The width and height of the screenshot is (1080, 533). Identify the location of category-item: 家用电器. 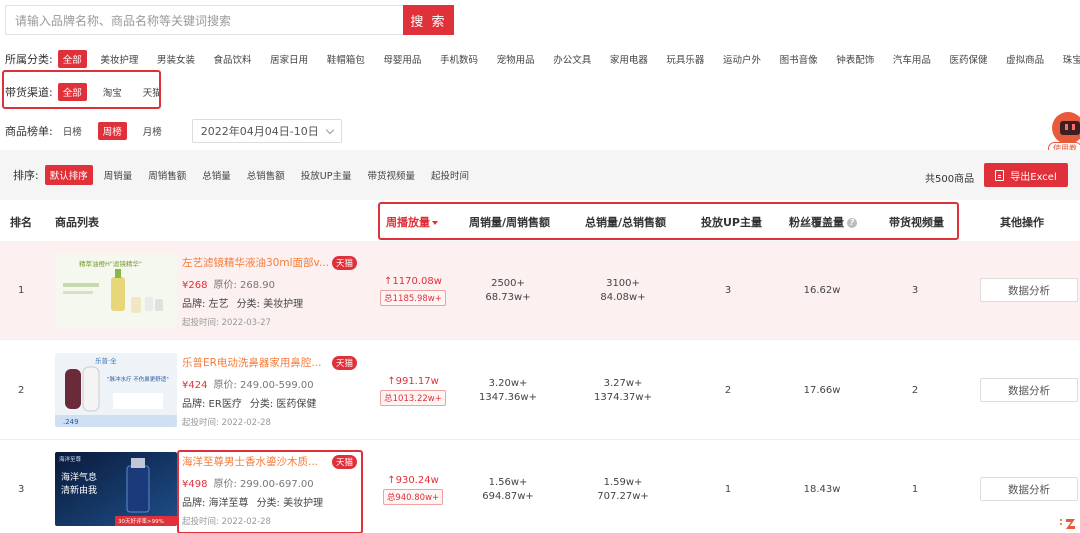
(629, 59).